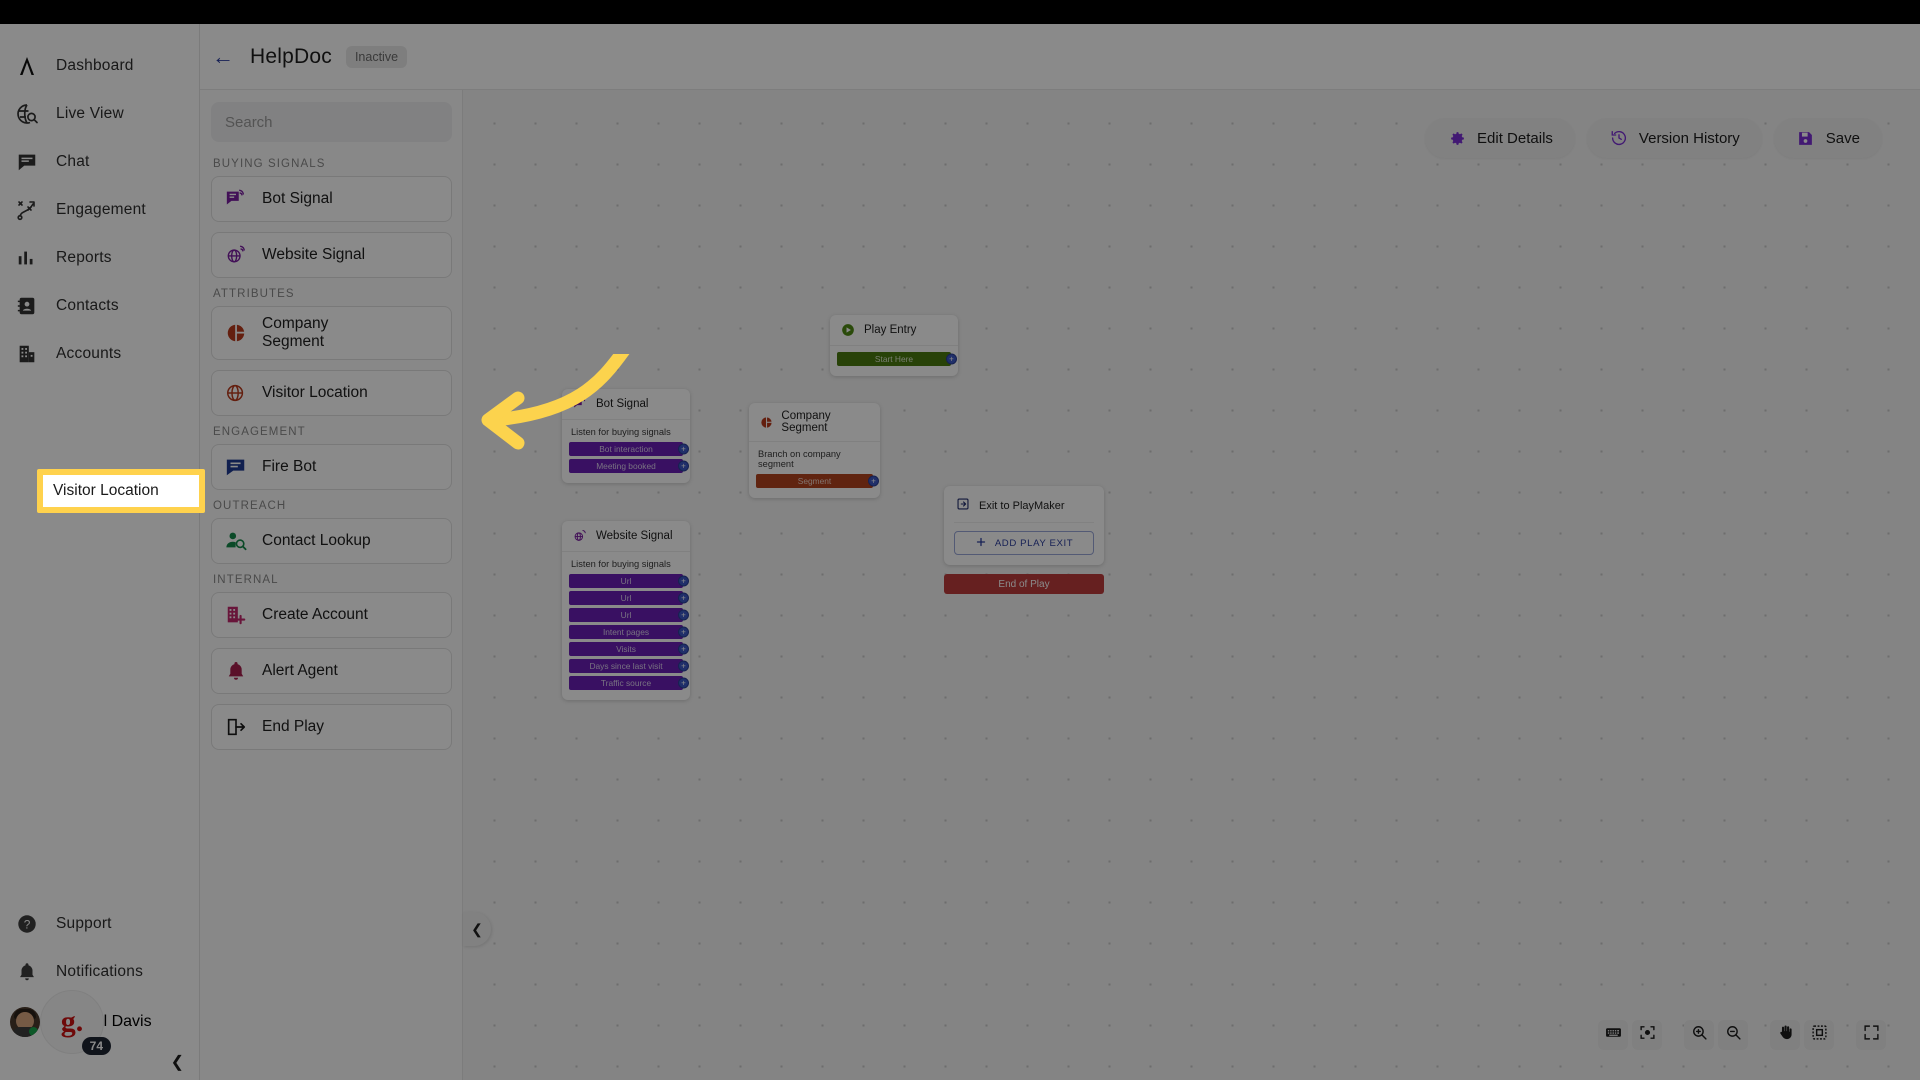 This screenshot has width=1920, height=1080. Describe the element at coordinates (295, 332) in the screenshot. I see `palette-item-label: Company Segment` at that location.